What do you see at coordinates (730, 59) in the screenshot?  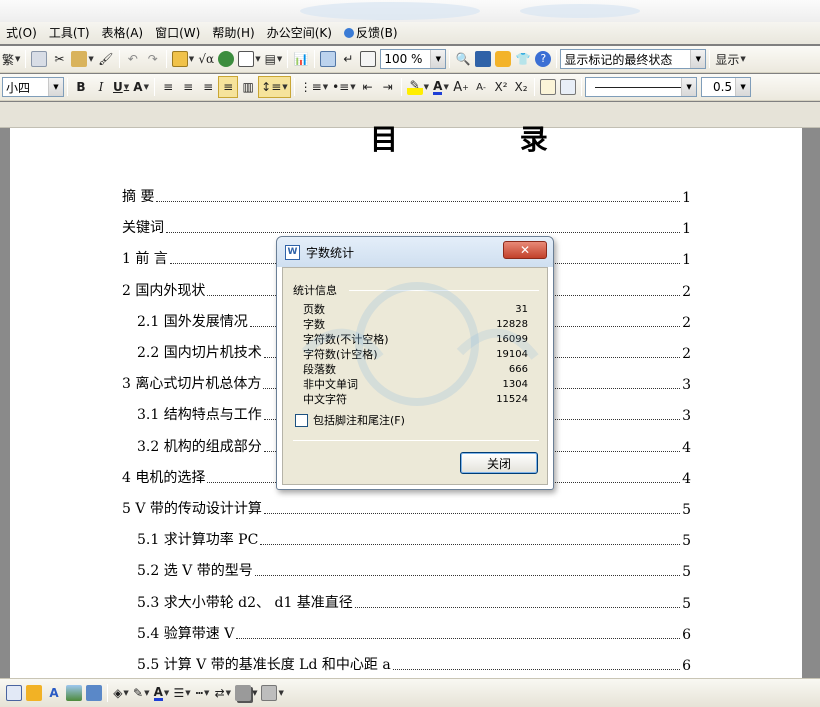 I see `show-markup-button: 显示 ▼` at bounding box center [730, 59].